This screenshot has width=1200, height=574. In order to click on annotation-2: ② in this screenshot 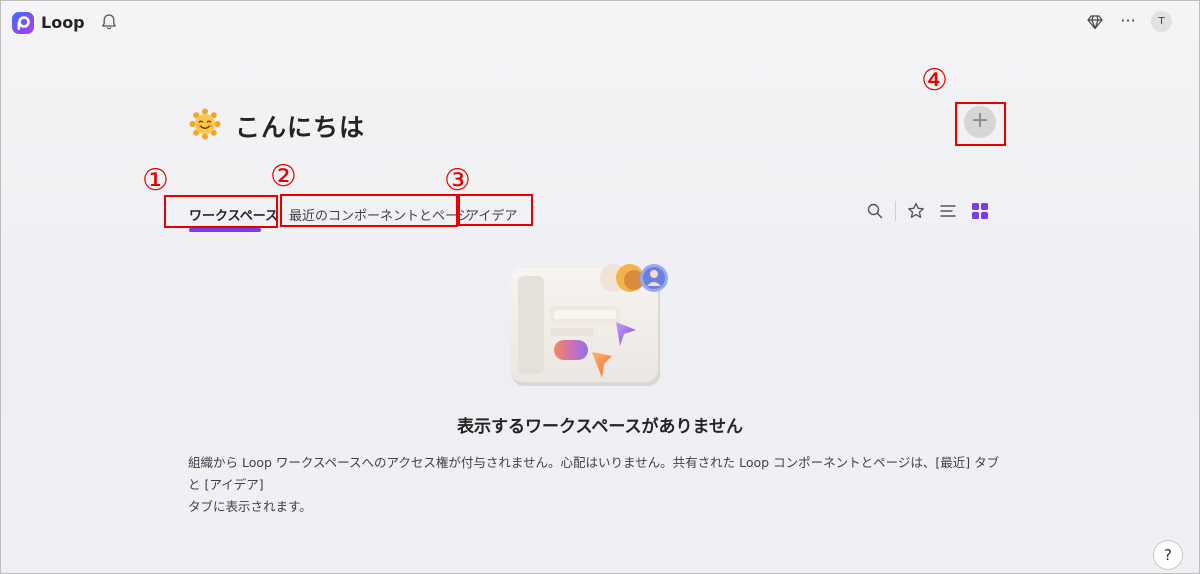, I will do `click(283, 176)`.